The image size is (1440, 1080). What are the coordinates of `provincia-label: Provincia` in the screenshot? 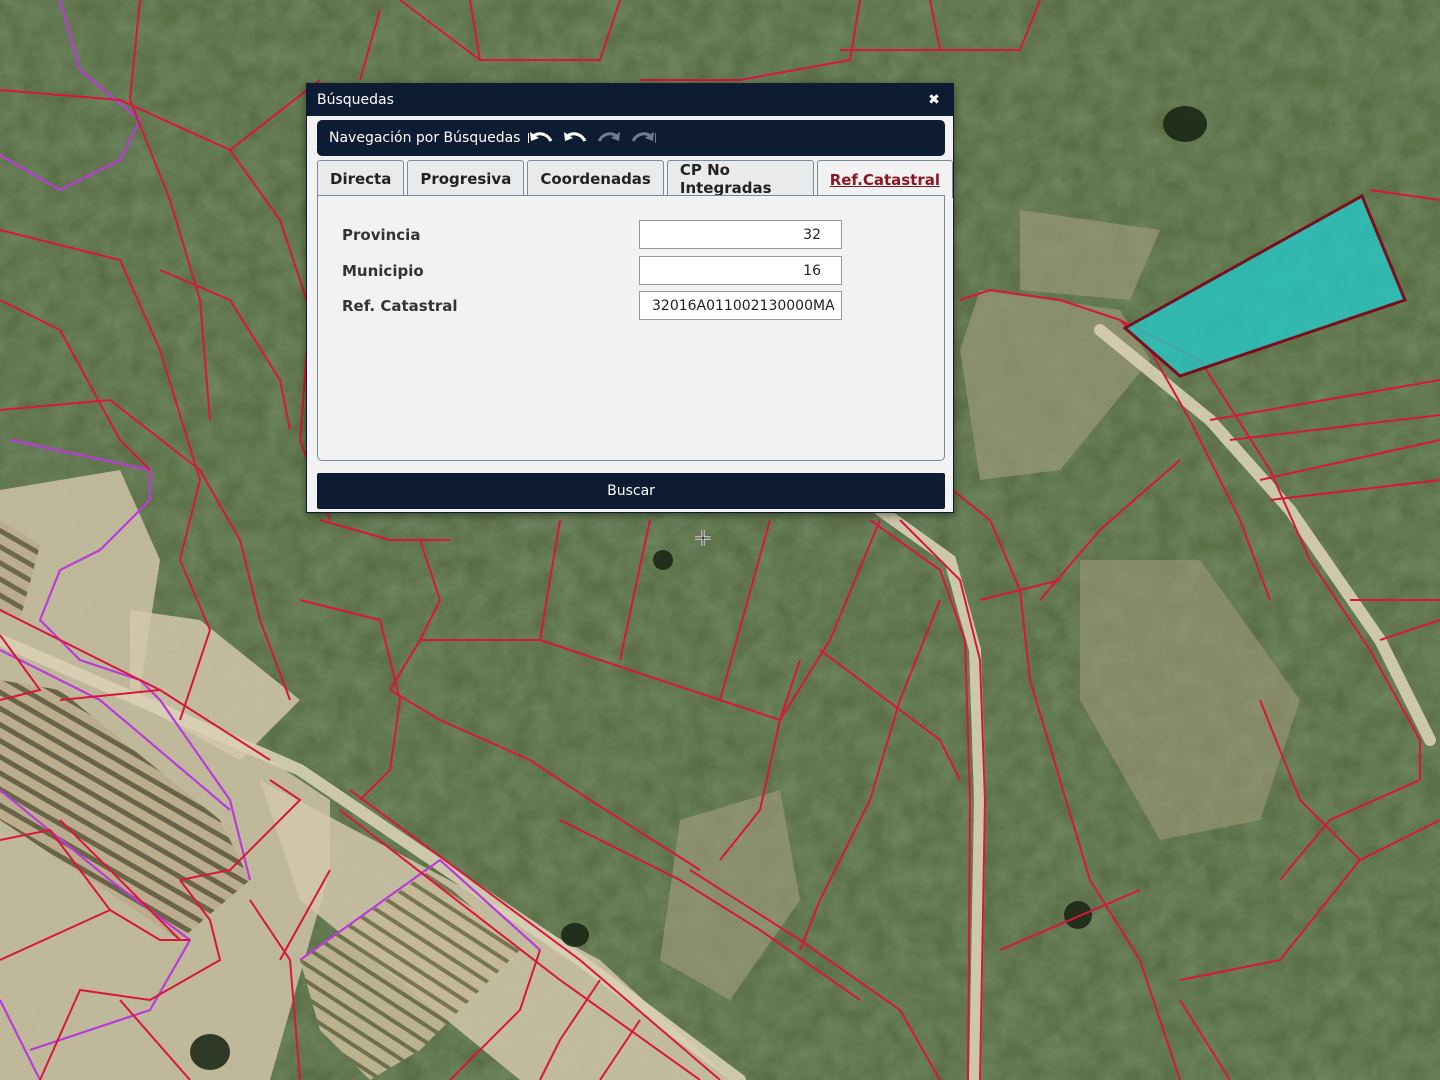 It's located at (381, 234).